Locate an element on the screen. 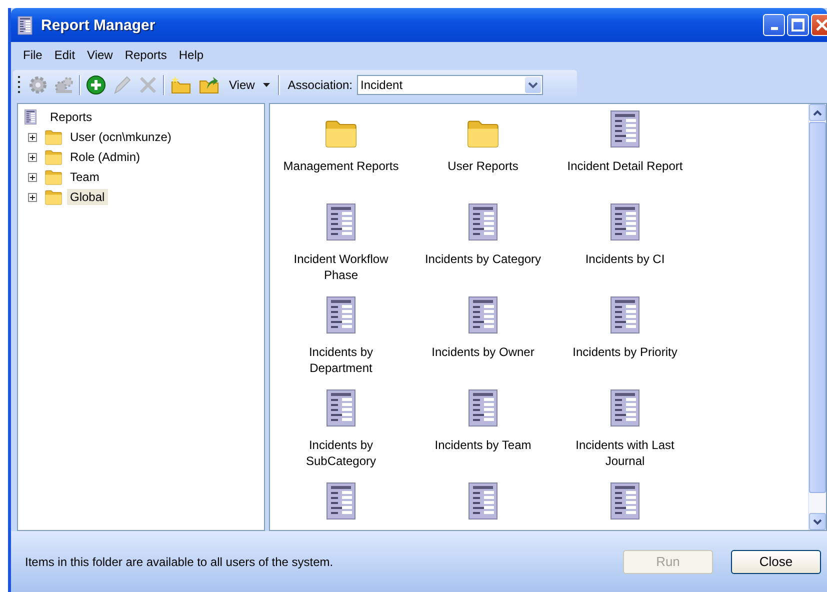 The height and width of the screenshot is (592, 827). item-label: User Reports is located at coordinates (483, 166).